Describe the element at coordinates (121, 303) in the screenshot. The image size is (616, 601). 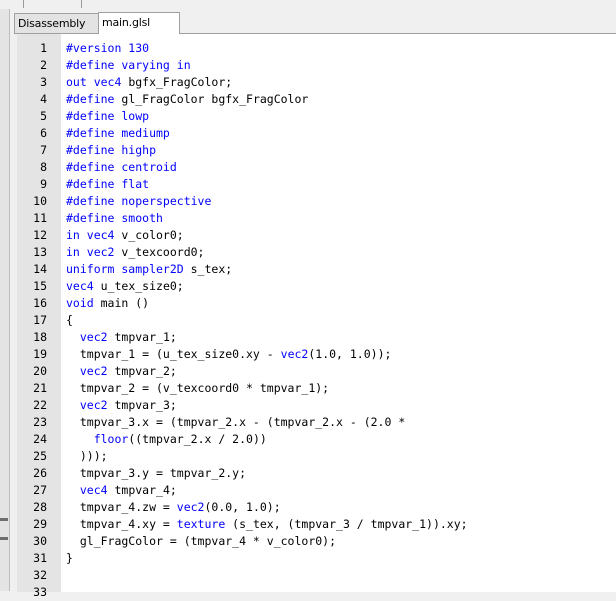
I see `code-text: main ()` at that location.